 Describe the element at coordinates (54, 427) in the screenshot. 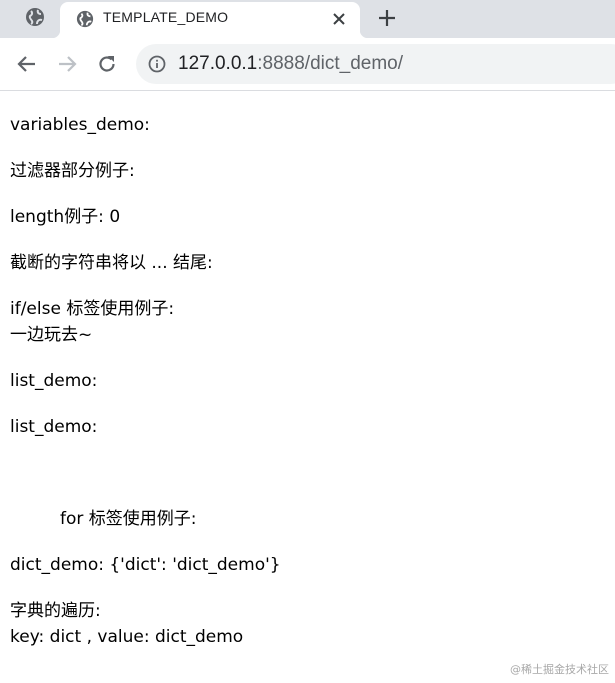

I see `list-demo-line-2: list_demo:` at that location.